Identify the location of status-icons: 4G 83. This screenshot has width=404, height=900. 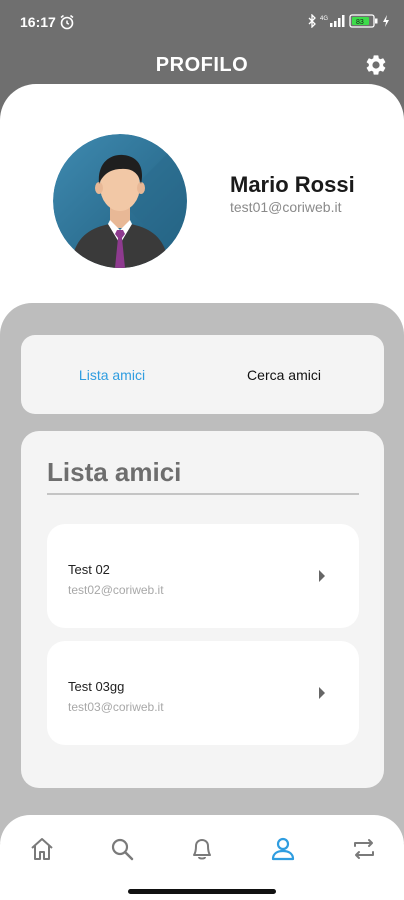
(349, 21).